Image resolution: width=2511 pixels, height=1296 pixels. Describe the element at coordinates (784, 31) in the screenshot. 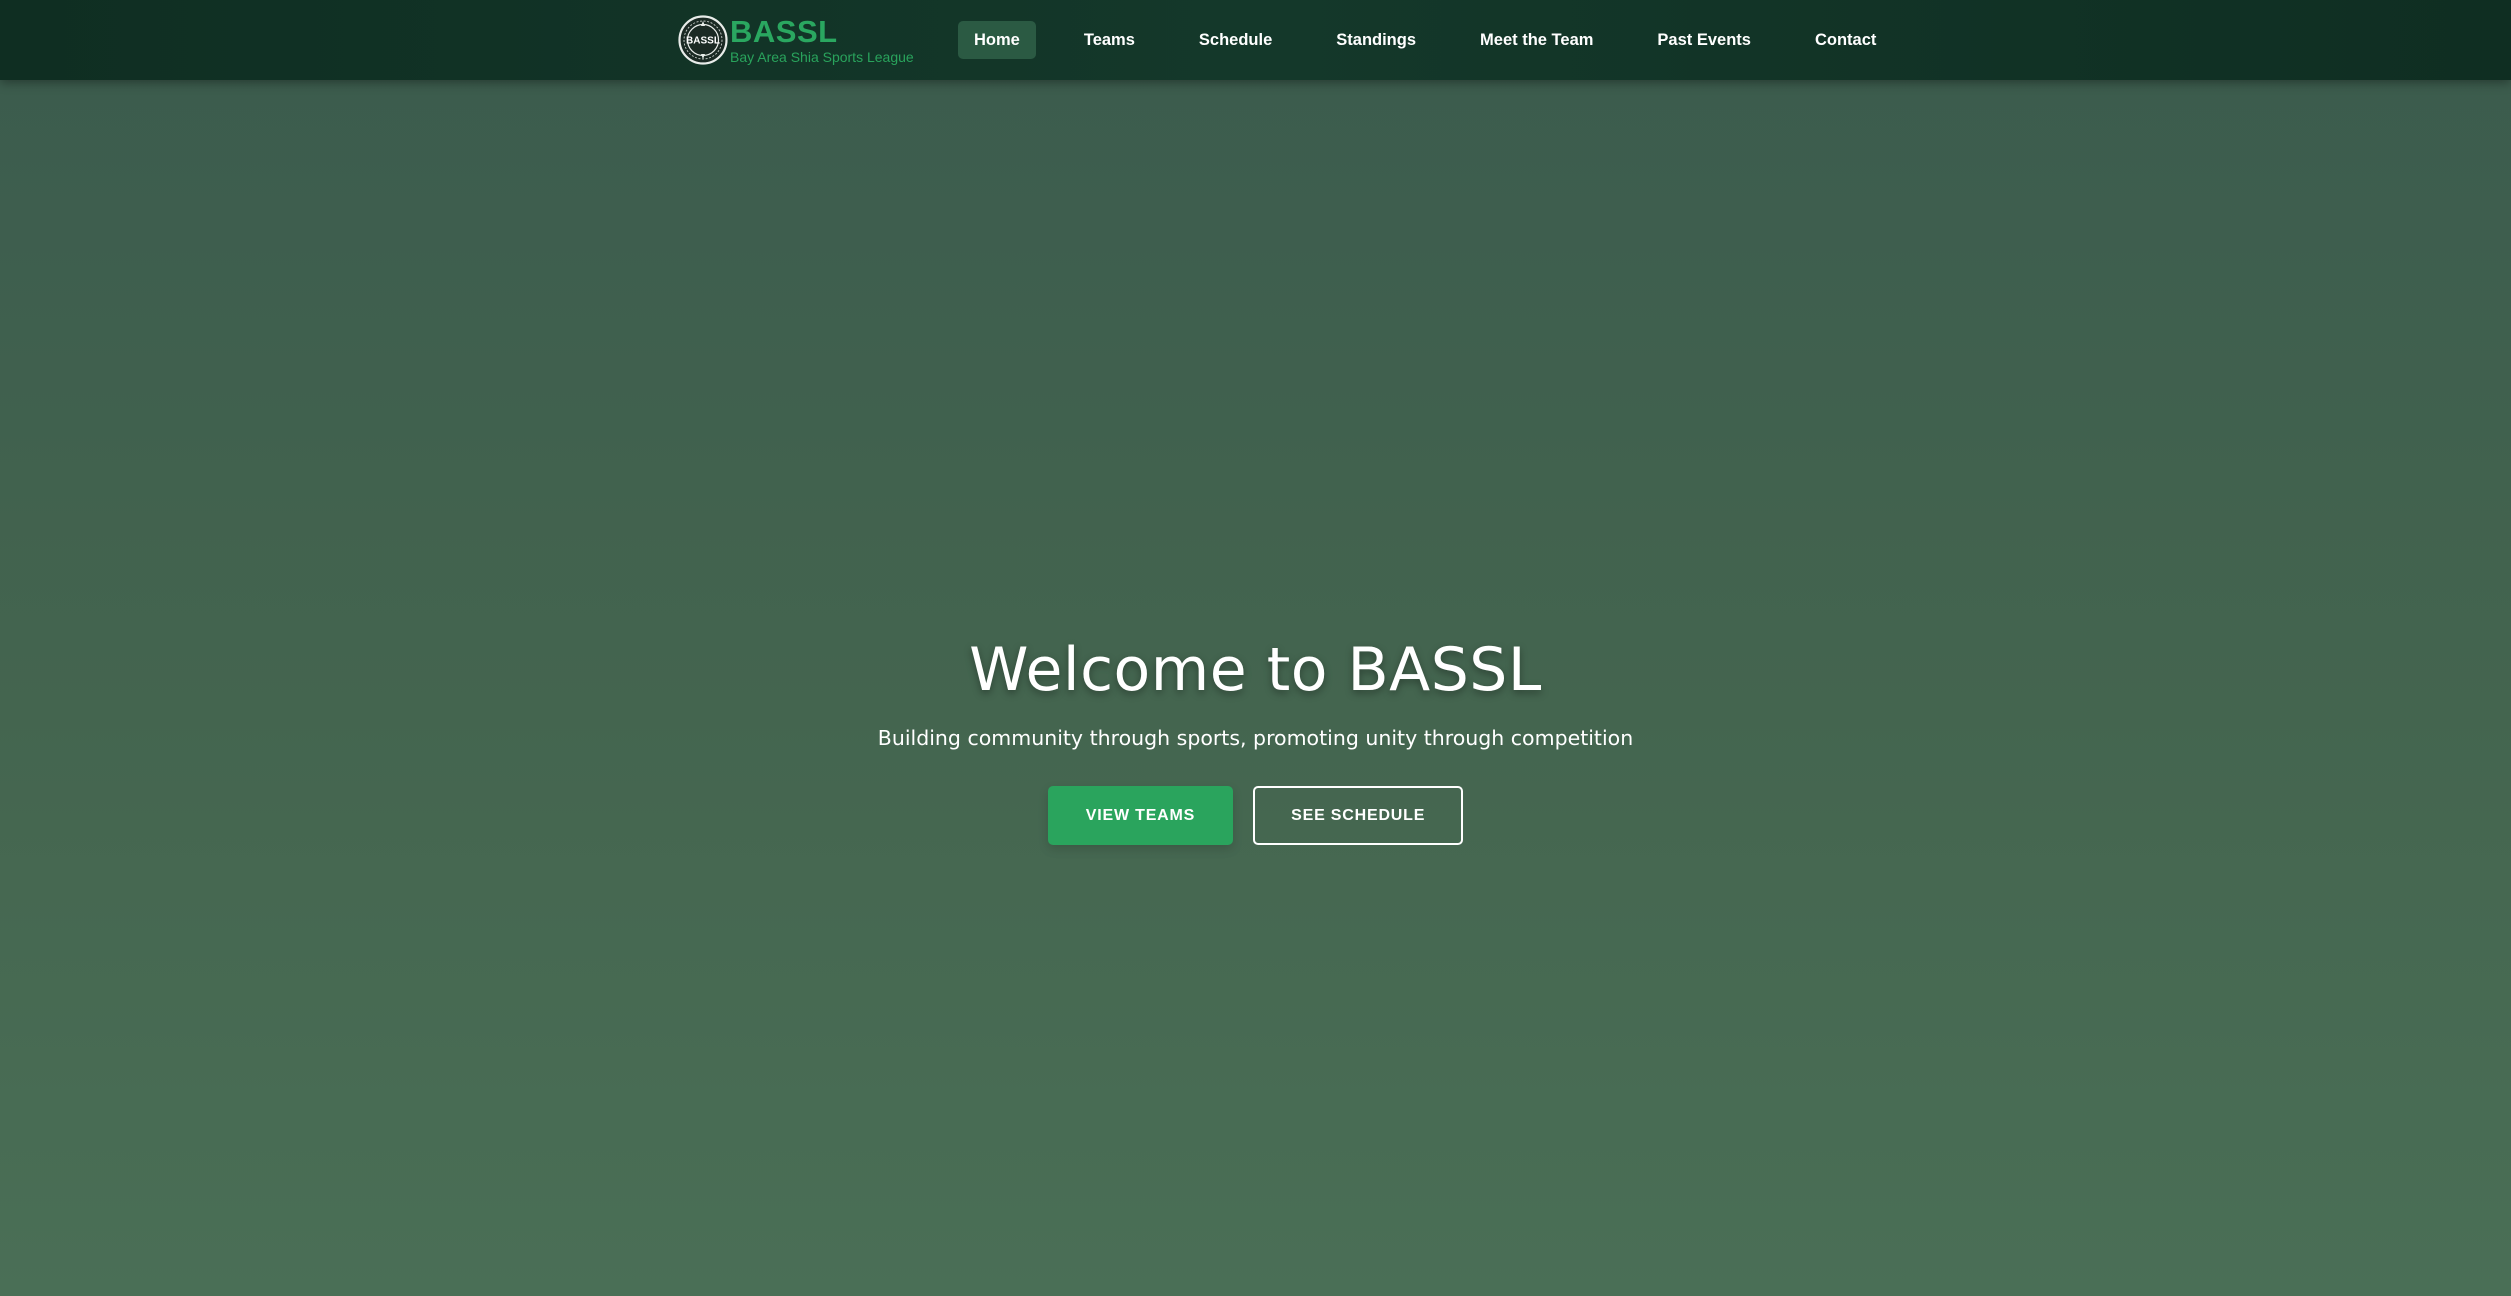

I see `brand-title: BASSL` at that location.